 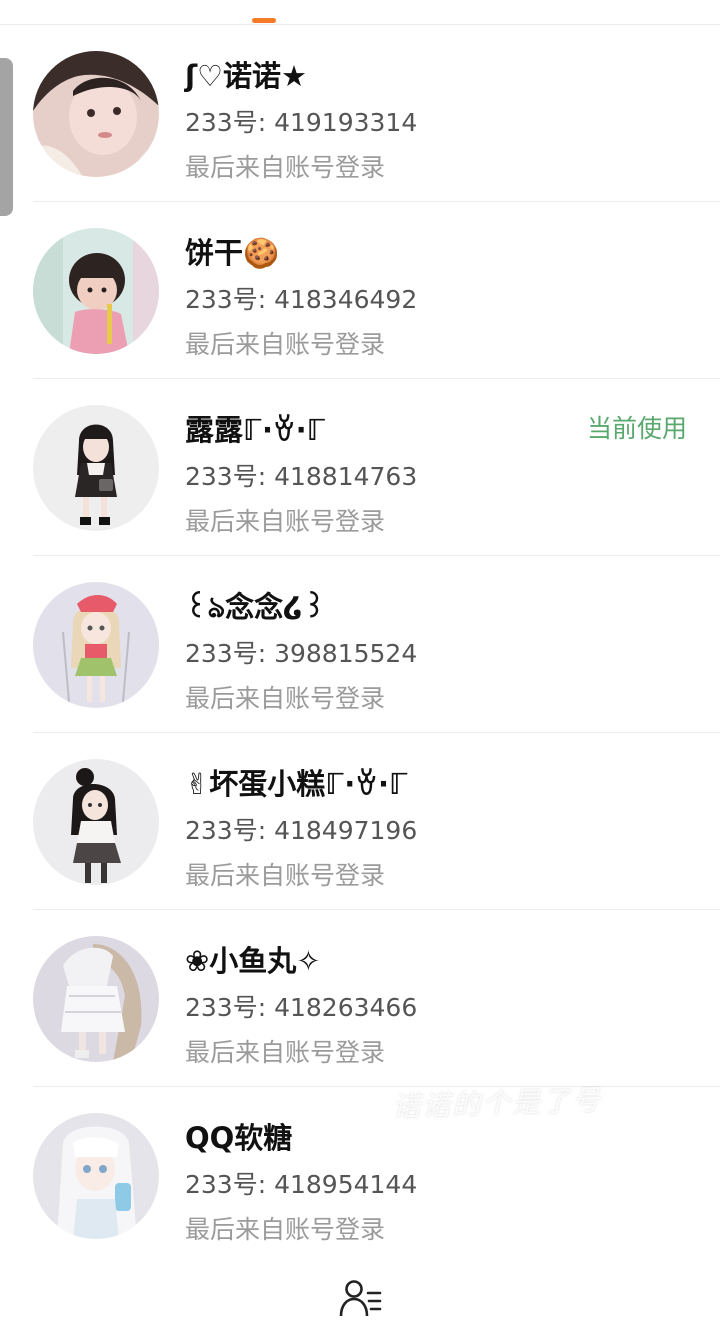 I want to click on account-id: 233号: 418814763, so click(x=301, y=476).